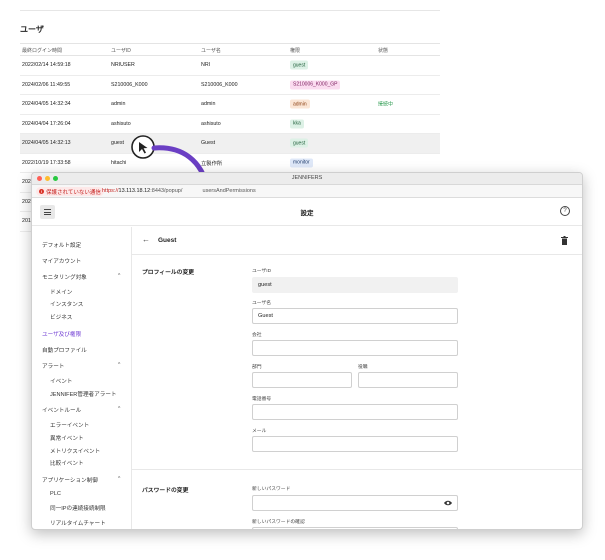 The image size is (605, 560). What do you see at coordinates (355, 528) in the screenshot?
I see `confirm-password-field` at bounding box center [355, 528].